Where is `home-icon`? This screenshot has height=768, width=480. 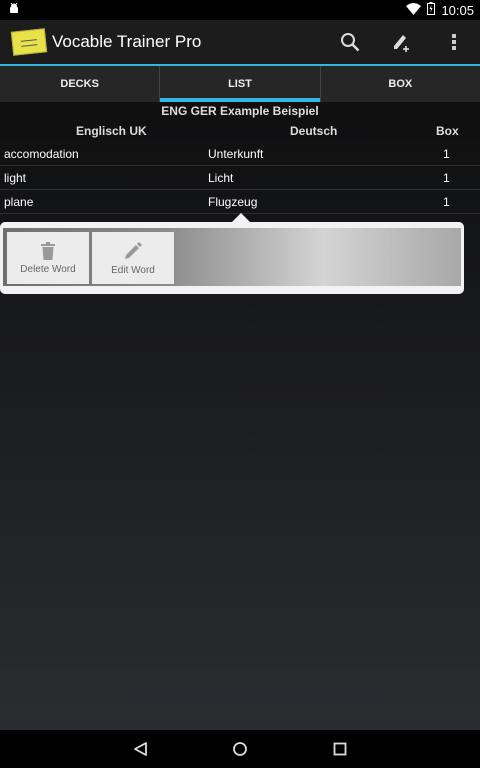
home-icon is located at coordinates (240, 749).